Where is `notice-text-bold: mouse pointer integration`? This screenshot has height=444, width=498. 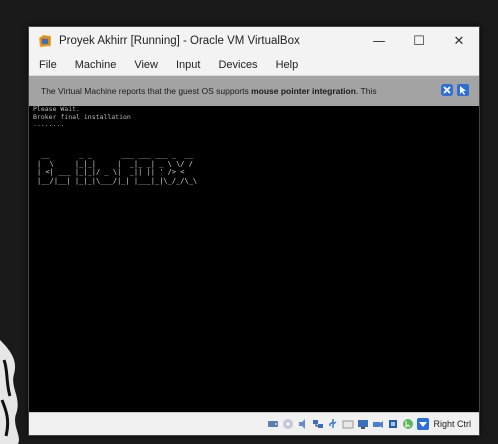
notice-text-bold: mouse pointer integration is located at coordinates (303, 91).